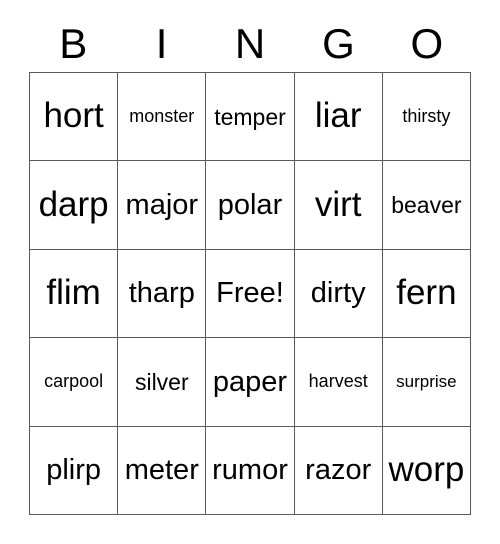 The height and width of the screenshot is (544, 500). I want to click on bingo-cell-o1: thirsty, so click(426, 117).